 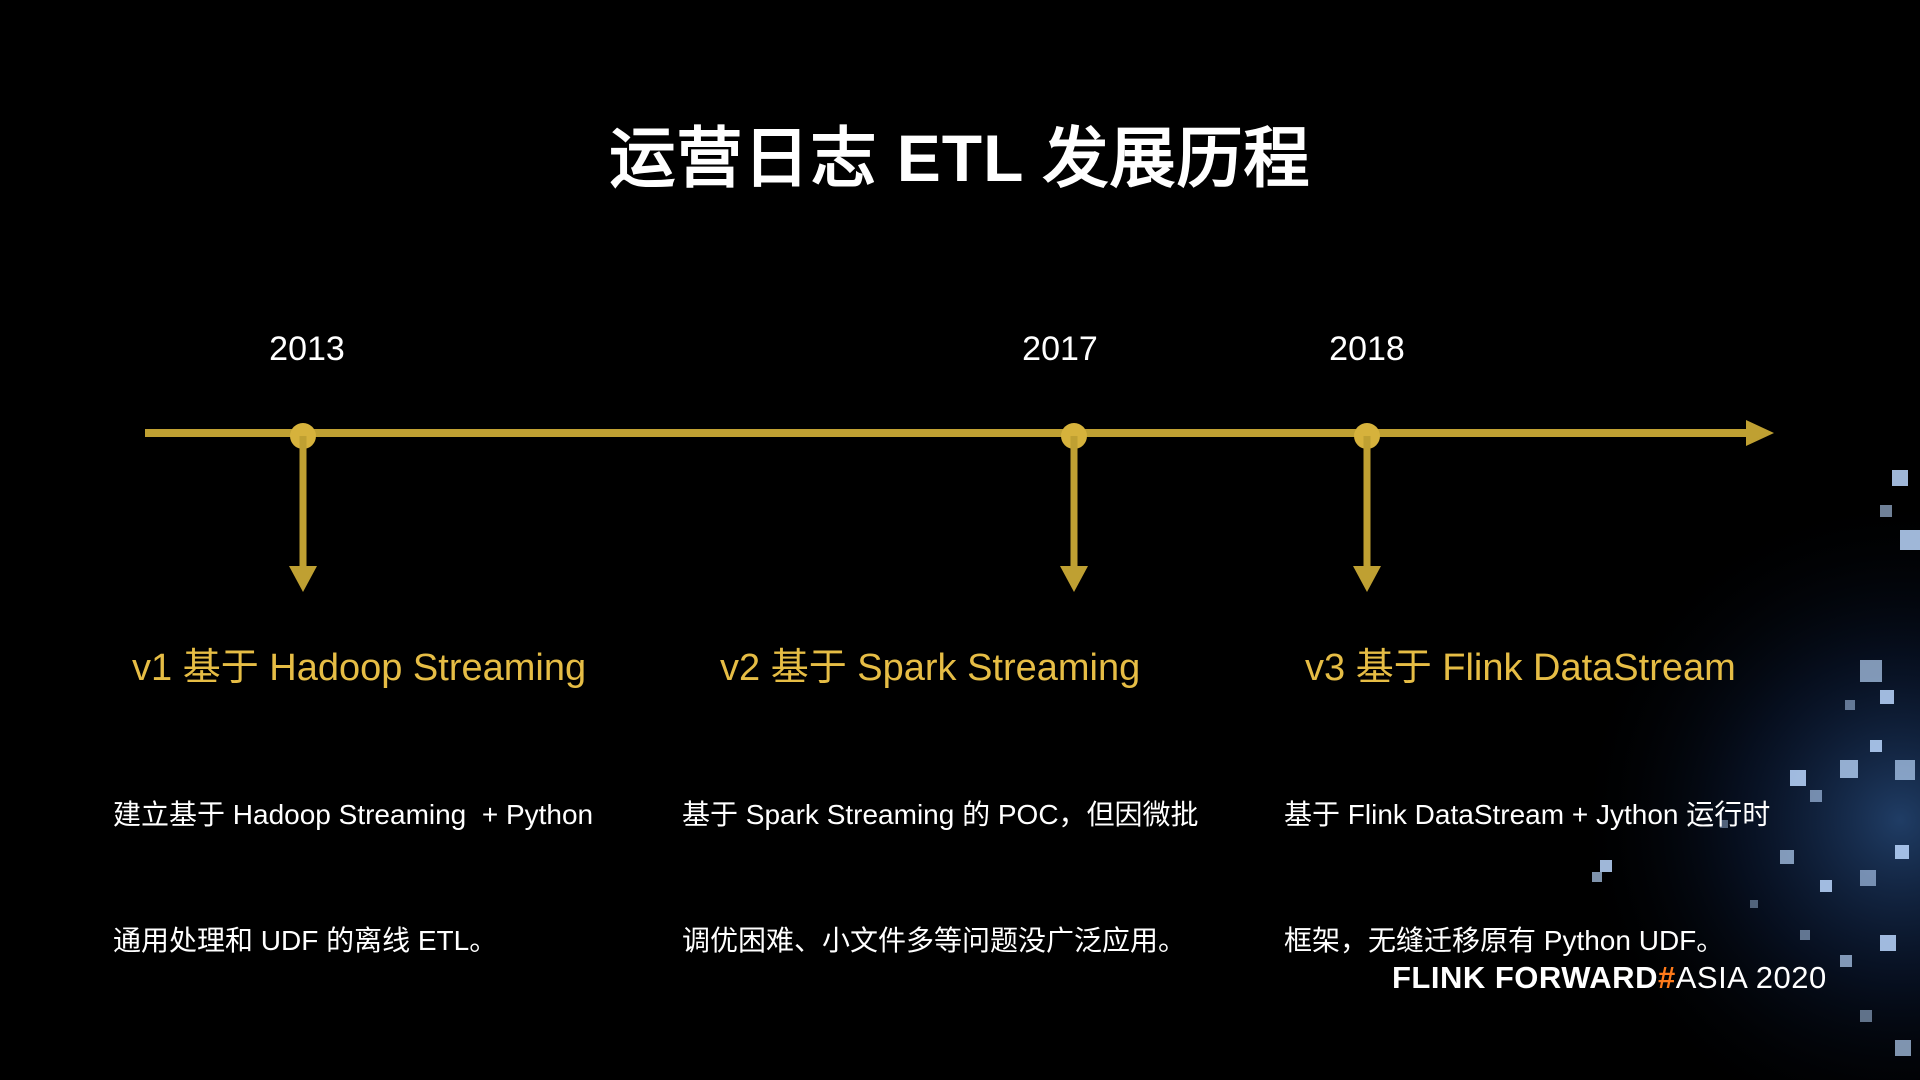 I want to click on milestone-version: v2 基于 Spark Streaming, so click(x=930, y=668).